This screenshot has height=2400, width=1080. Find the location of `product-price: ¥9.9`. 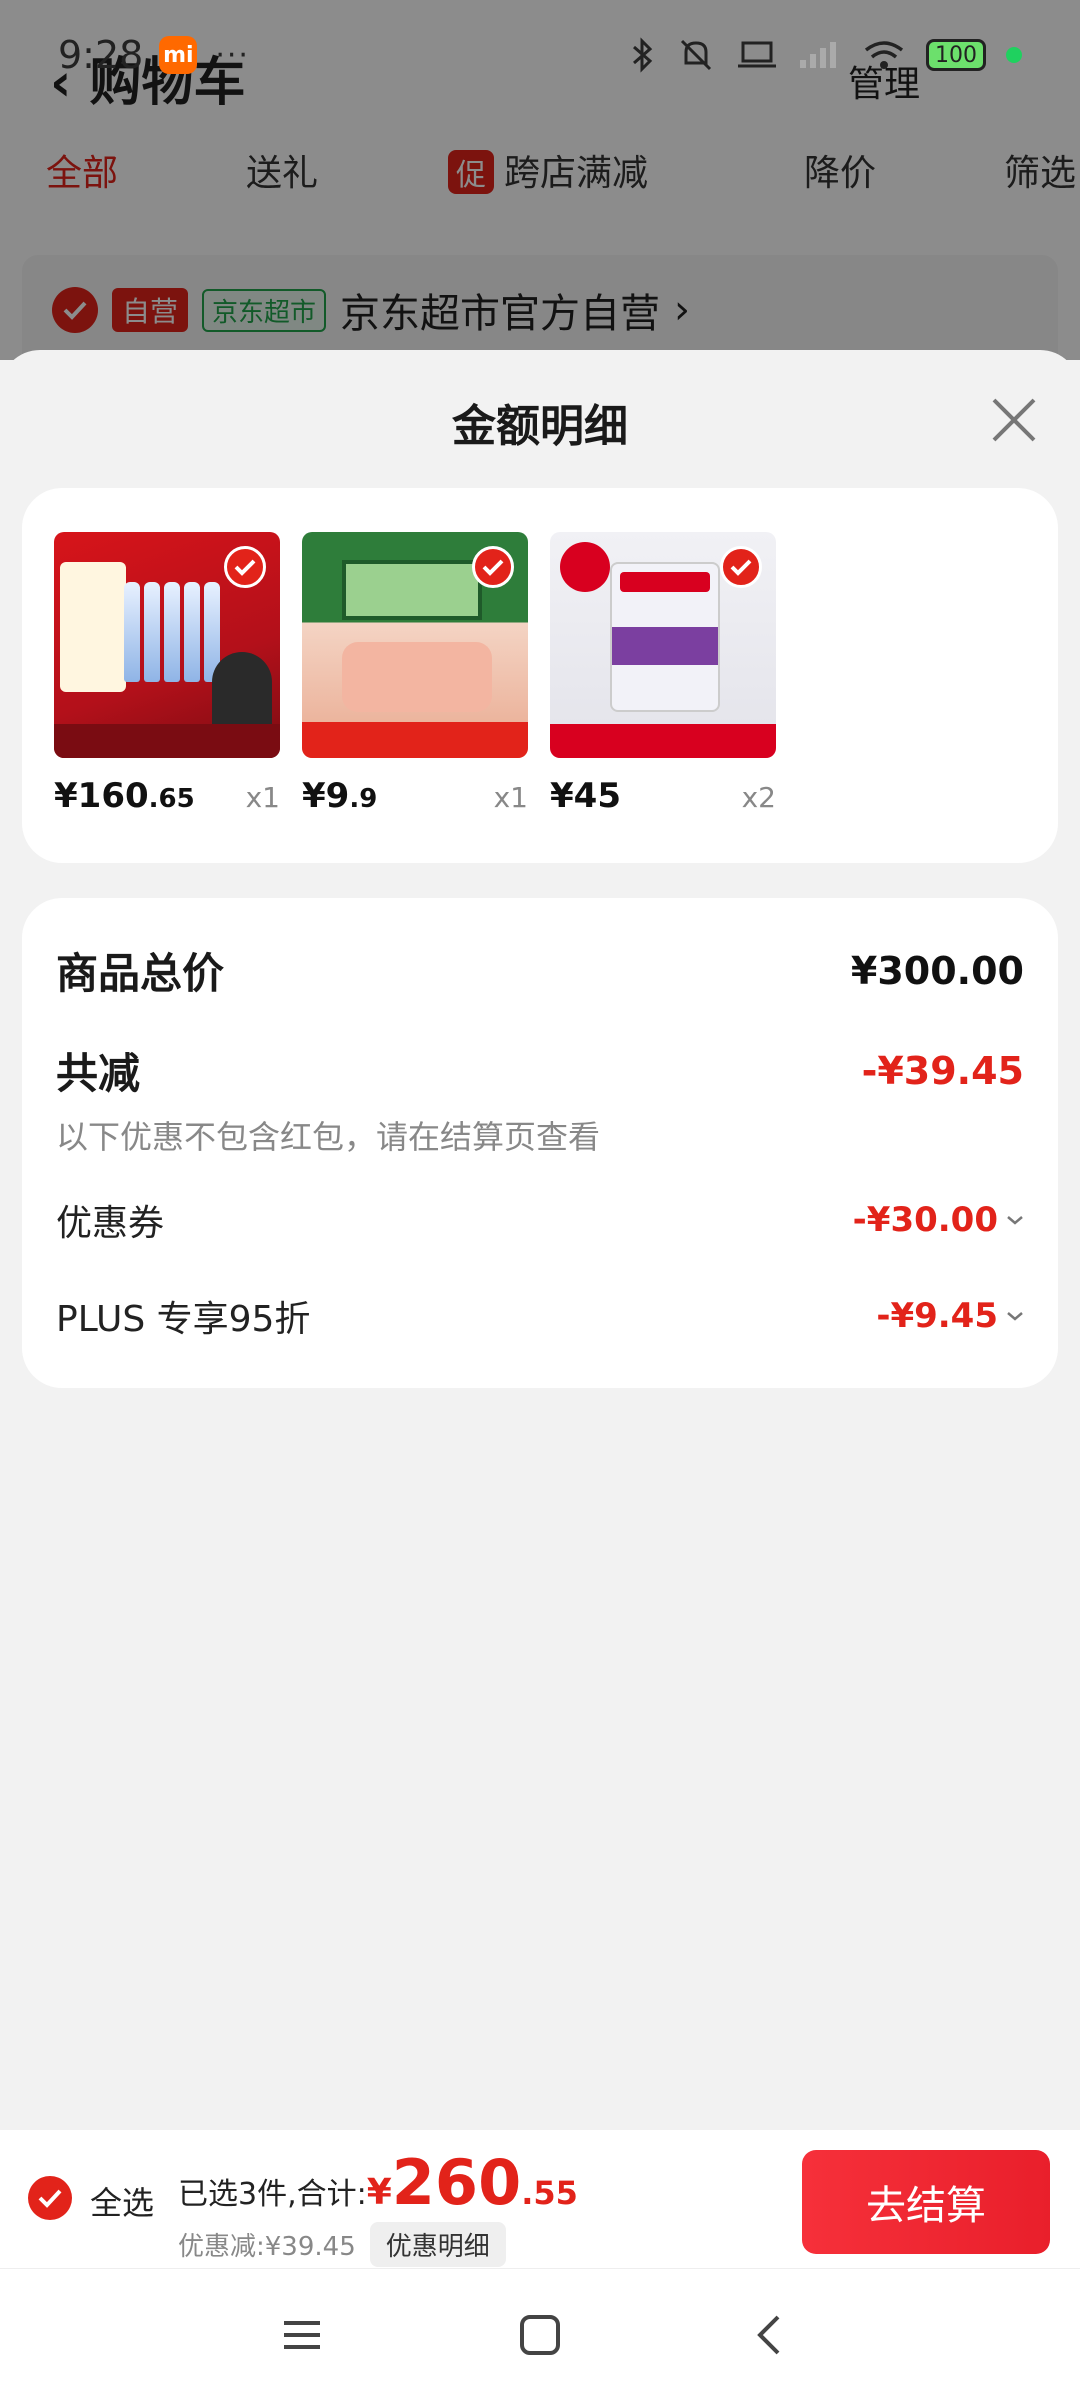

product-price: ¥9.9 is located at coordinates (340, 796).